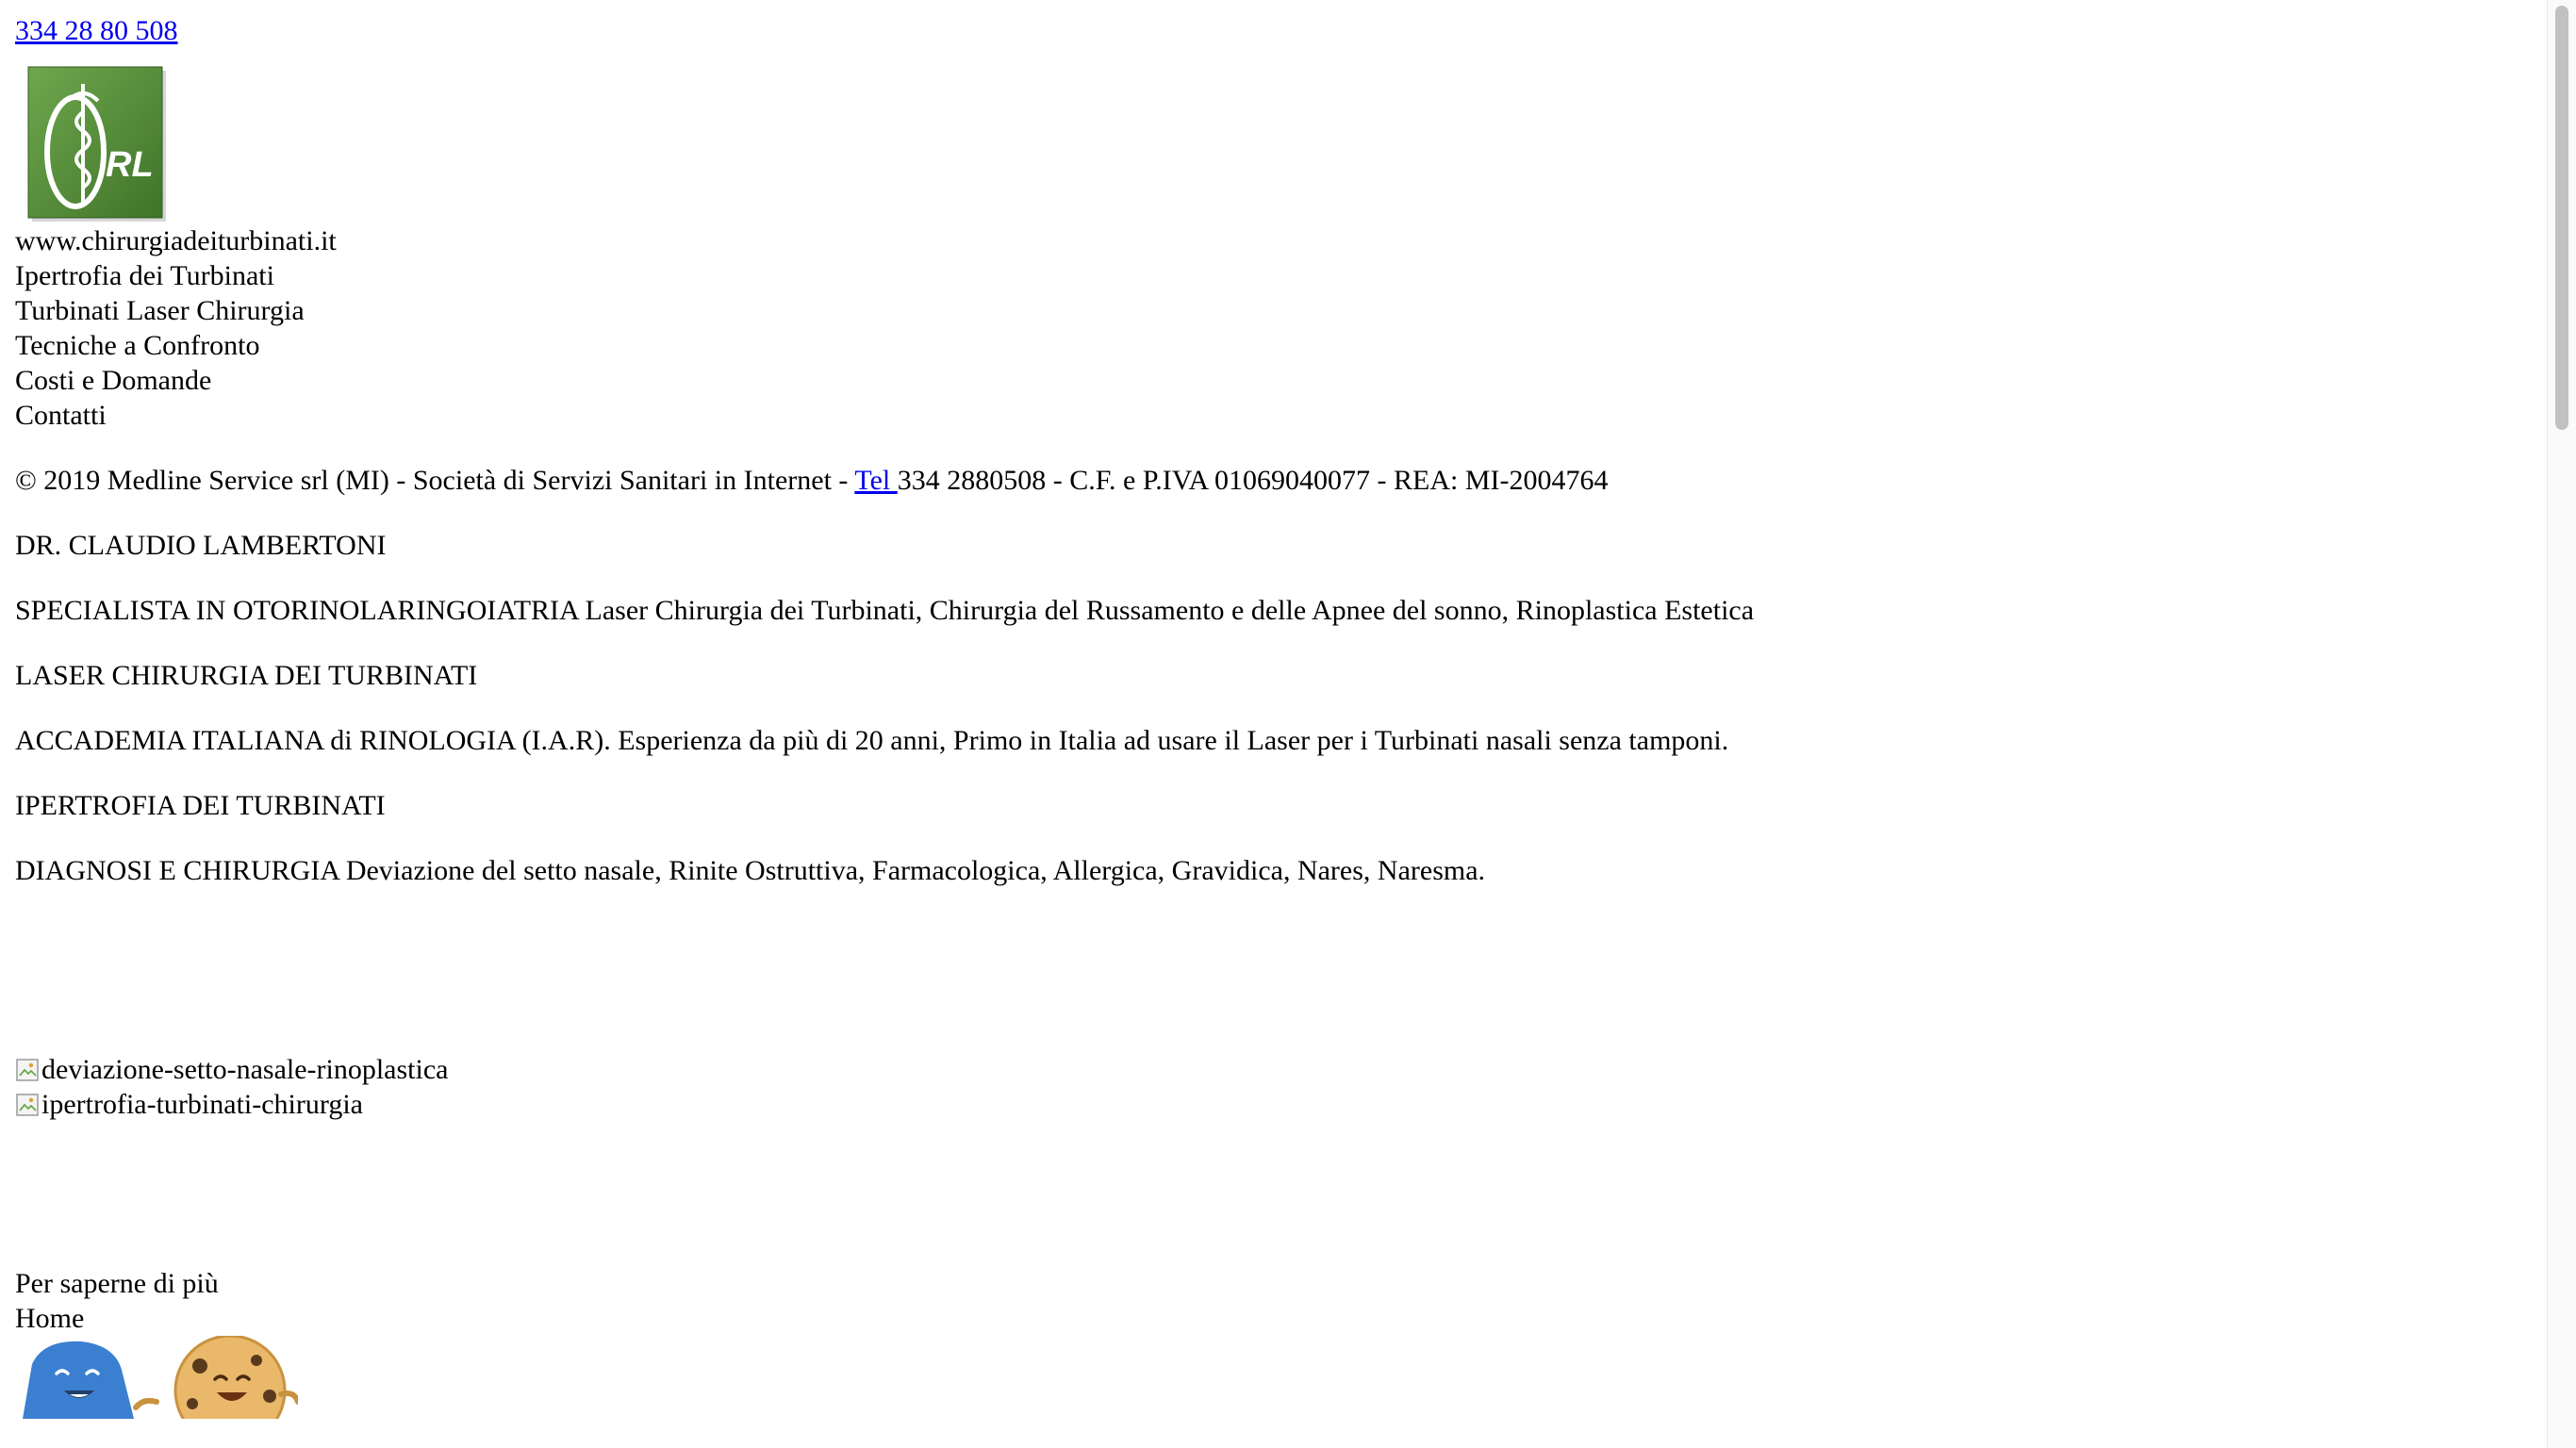 This screenshot has width=2576, height=1448. What do you see at coordinates (176, 240) in the screenshot?
I see `site-domain: www.chirurgiadeiturbinati.it` at bounding box center [176, 240].